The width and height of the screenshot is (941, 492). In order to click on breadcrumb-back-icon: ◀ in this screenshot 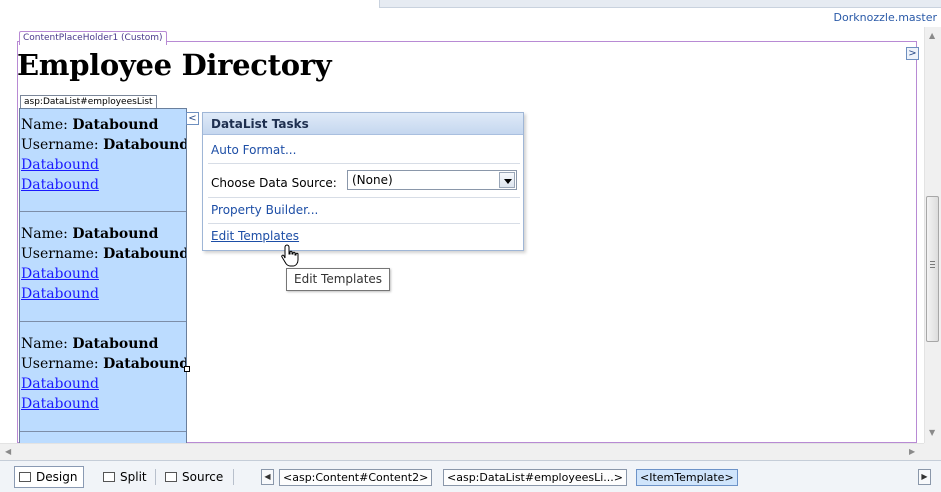, I will do `click(267, 477)`.